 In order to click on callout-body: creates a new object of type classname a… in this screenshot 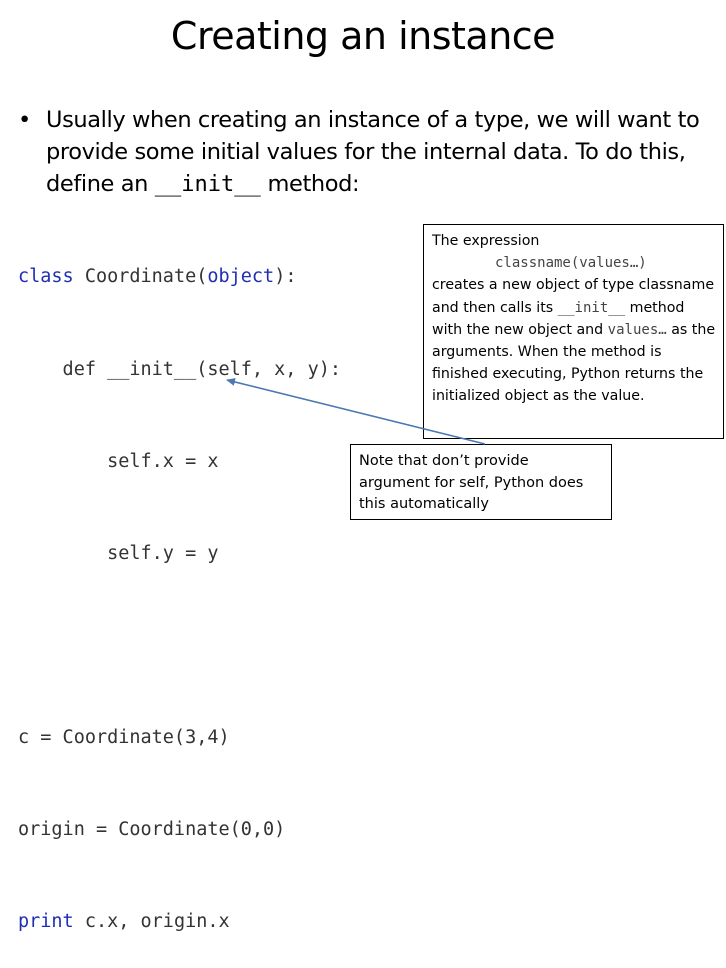, I will do `click(574, 340)`.